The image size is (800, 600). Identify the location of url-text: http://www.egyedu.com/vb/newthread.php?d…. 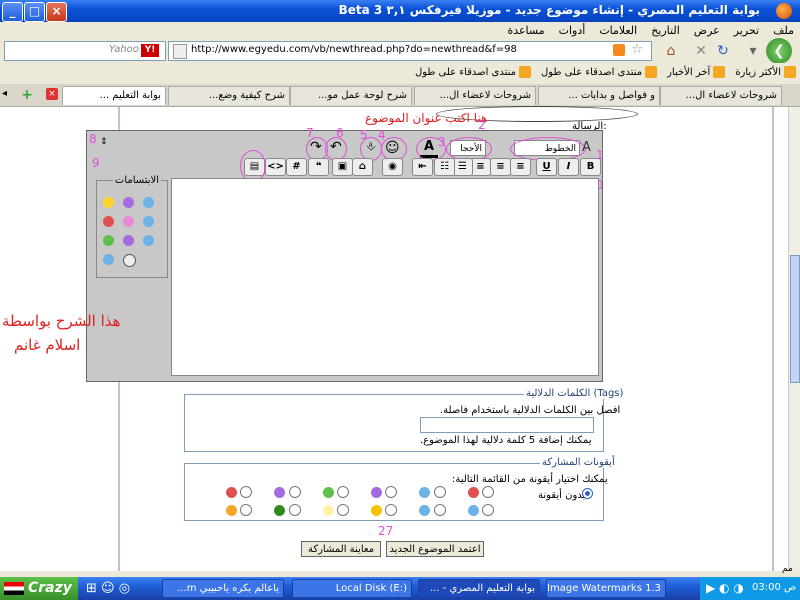
(354, 49).